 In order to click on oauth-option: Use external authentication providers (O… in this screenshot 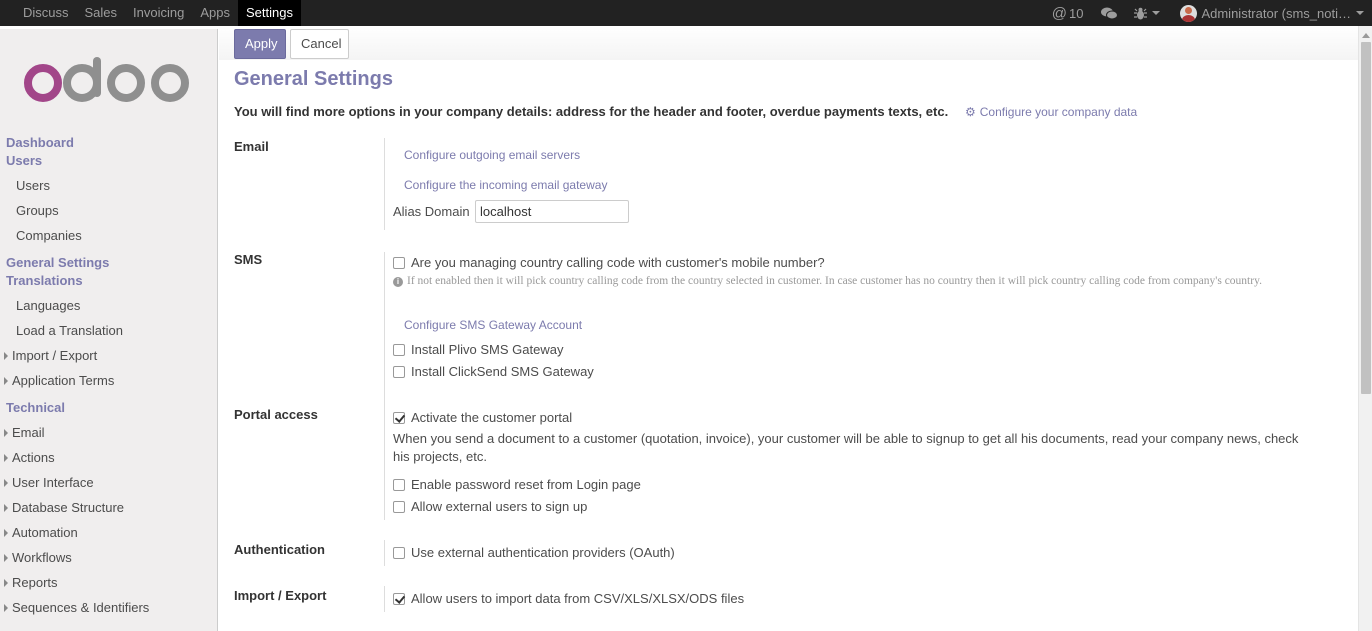, I will do `click(534, 552)`.